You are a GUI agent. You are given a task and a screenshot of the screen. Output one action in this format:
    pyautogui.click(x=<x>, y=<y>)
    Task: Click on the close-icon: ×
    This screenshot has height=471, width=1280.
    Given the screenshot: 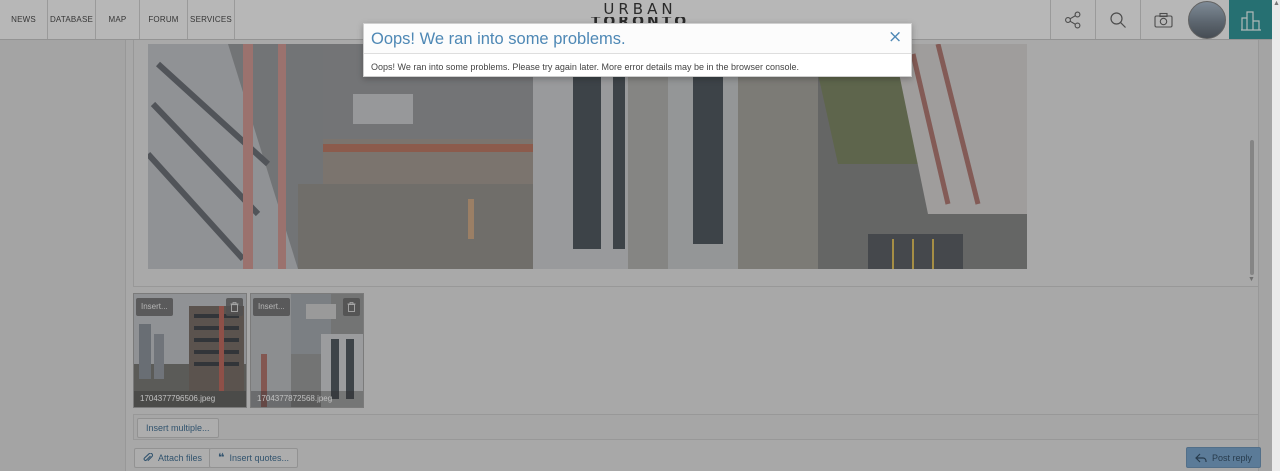 What is the action you would take?
    pyautogui.click(x=895, y=37)
    